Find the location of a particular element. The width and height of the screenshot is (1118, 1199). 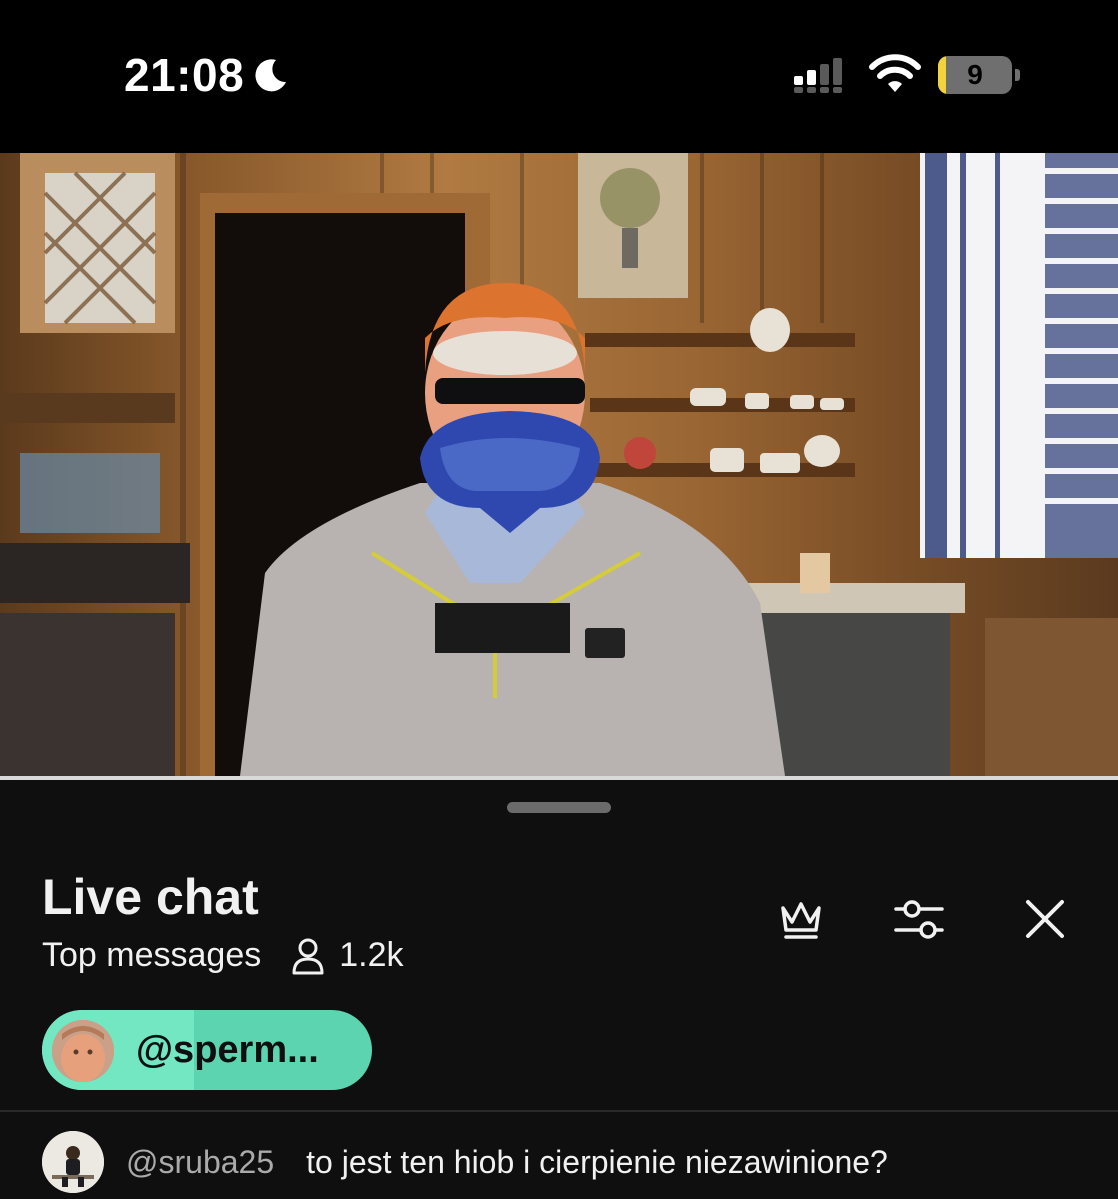

chat-subheader: Top messages 1.2k is located at coordinates (223, 955).